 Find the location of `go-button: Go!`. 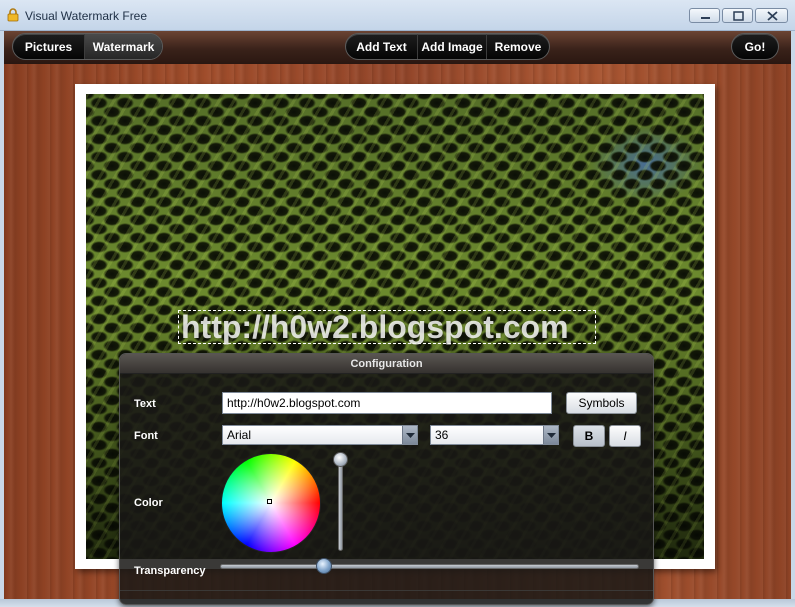

go-button: Go! is located at coordinates (755, 46).